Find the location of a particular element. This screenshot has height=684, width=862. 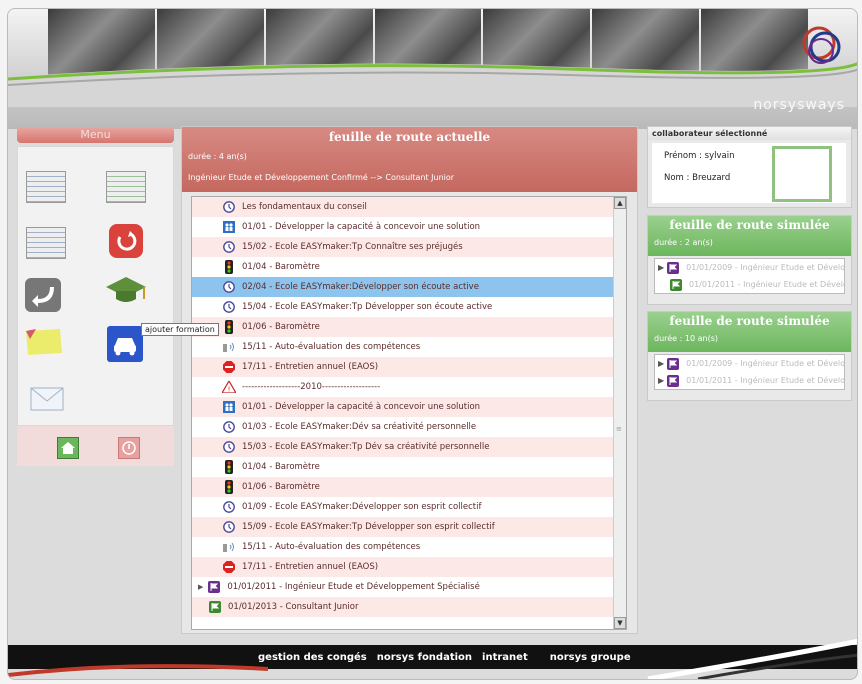

stop-icon is located at coordinates (229, 367).